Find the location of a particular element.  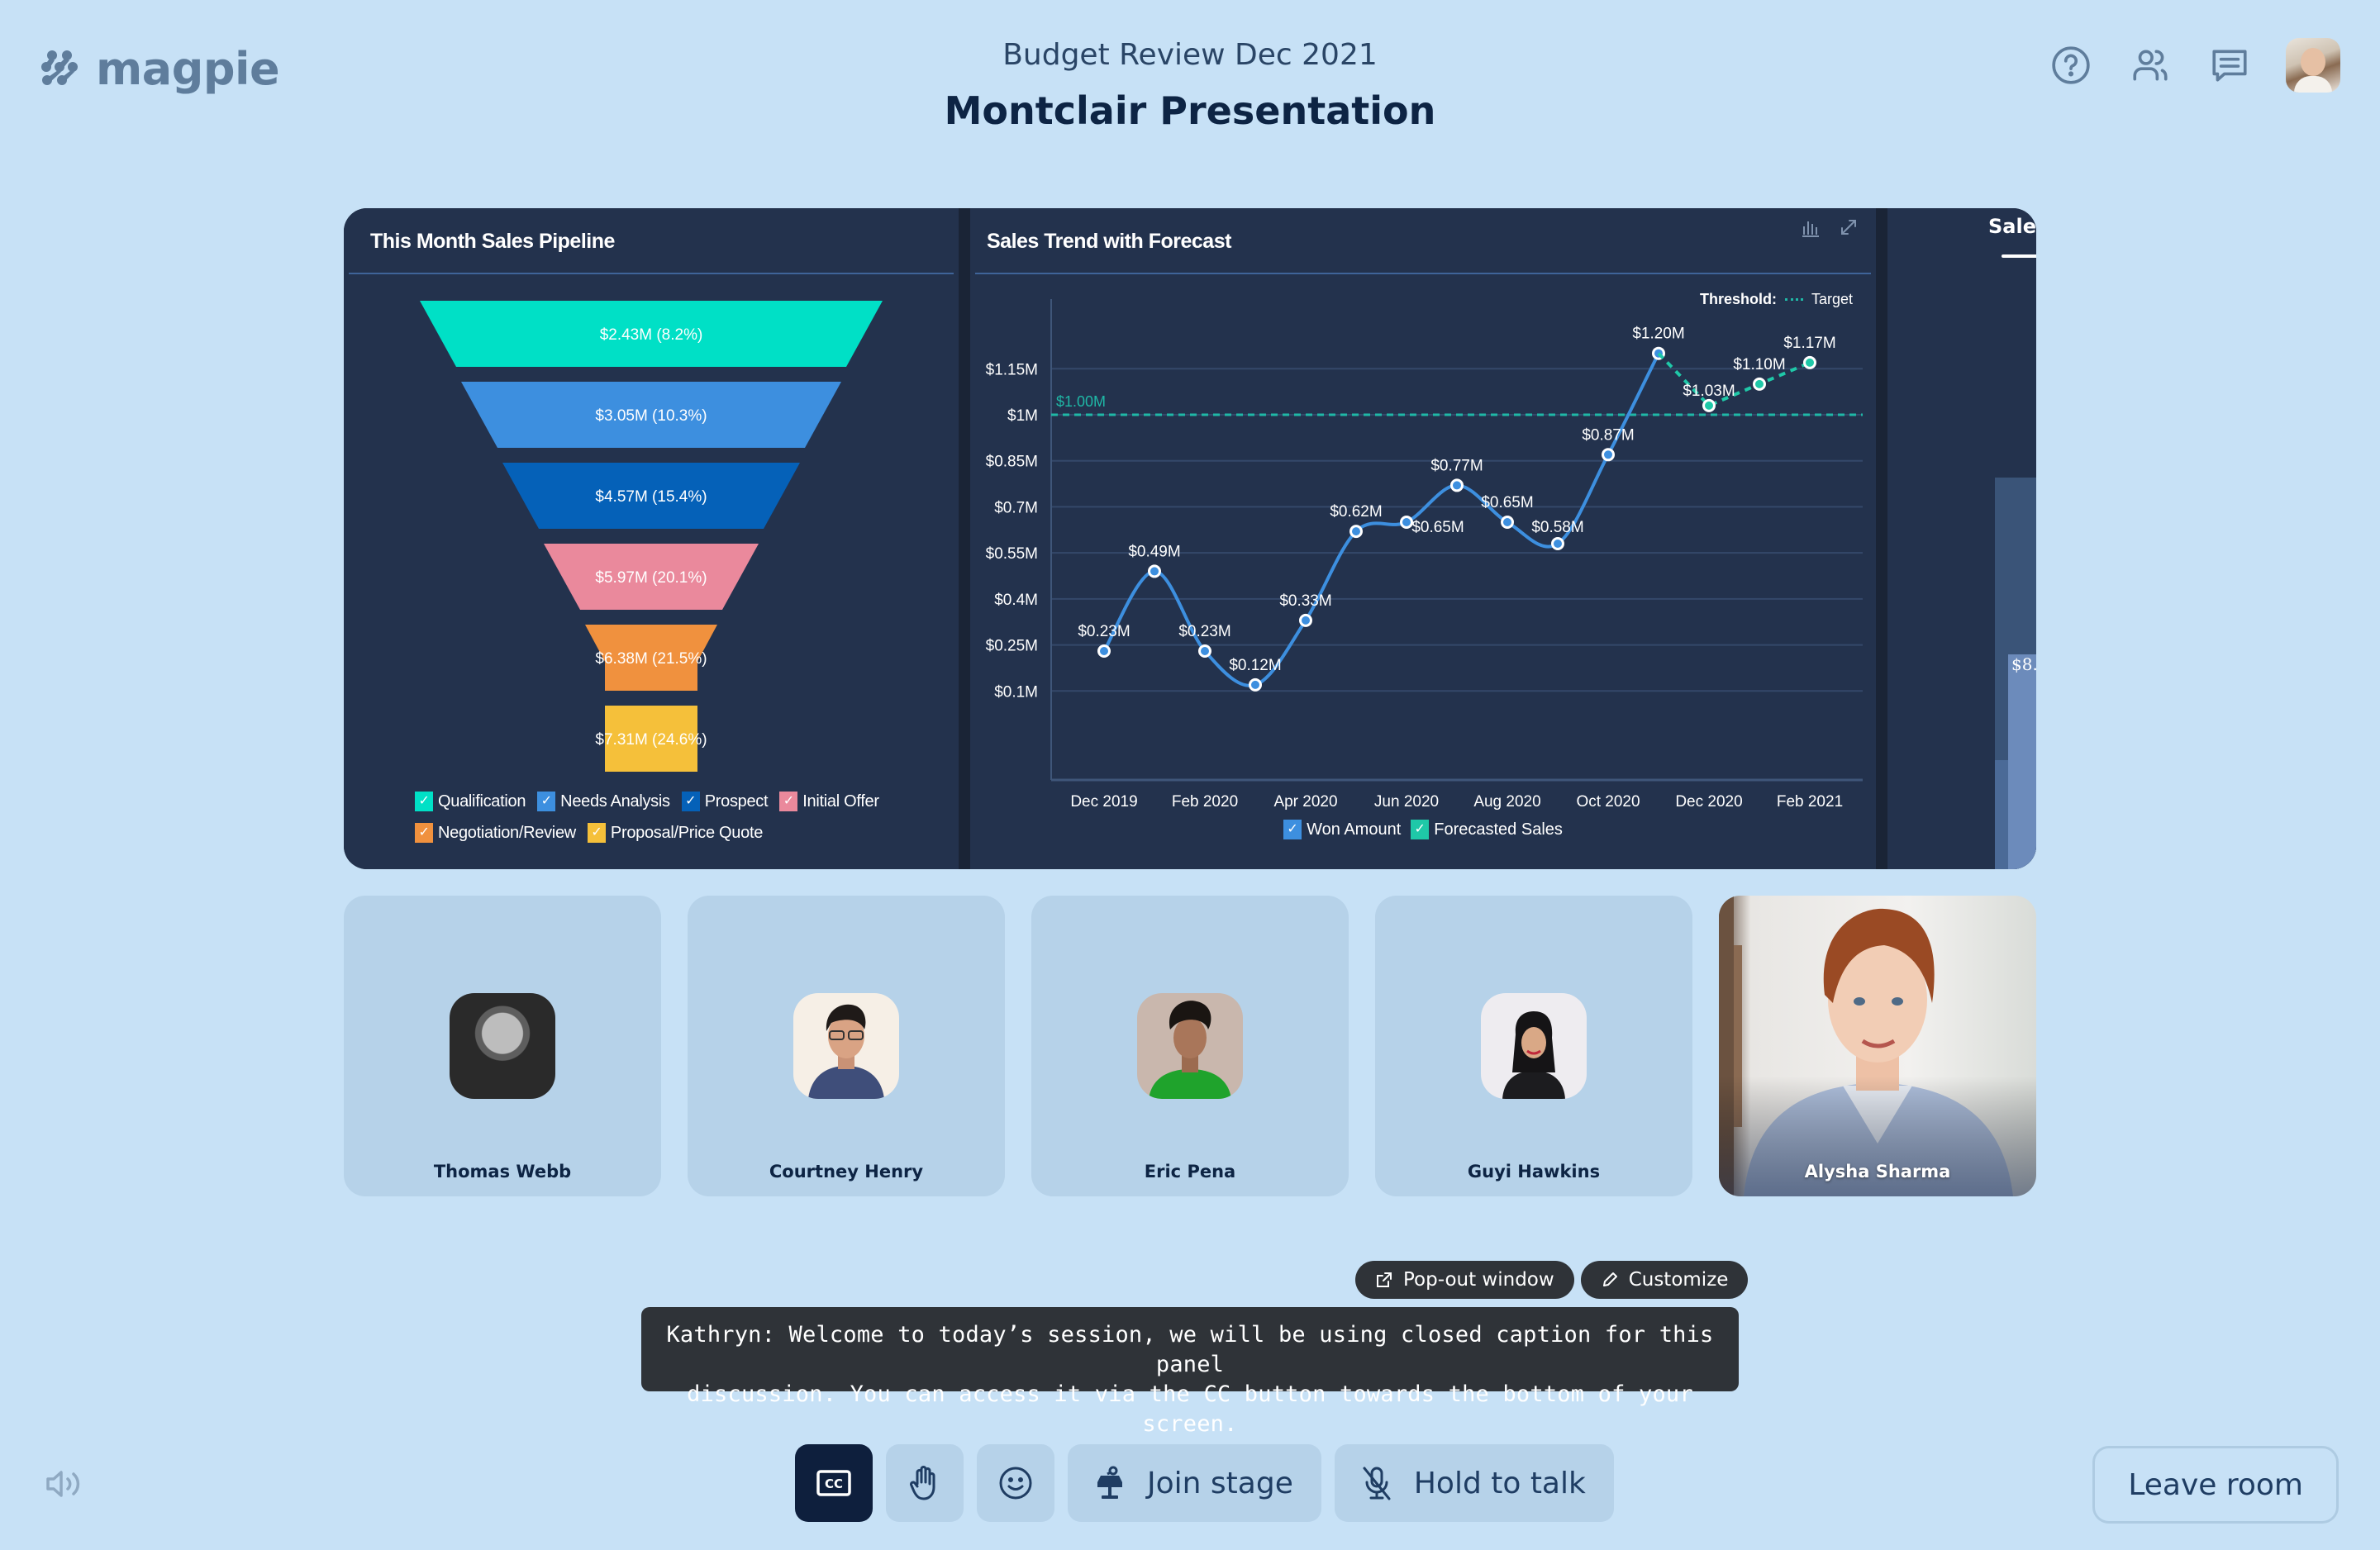

data-point-label: $0.58M is located at coordinates (1557, 527).